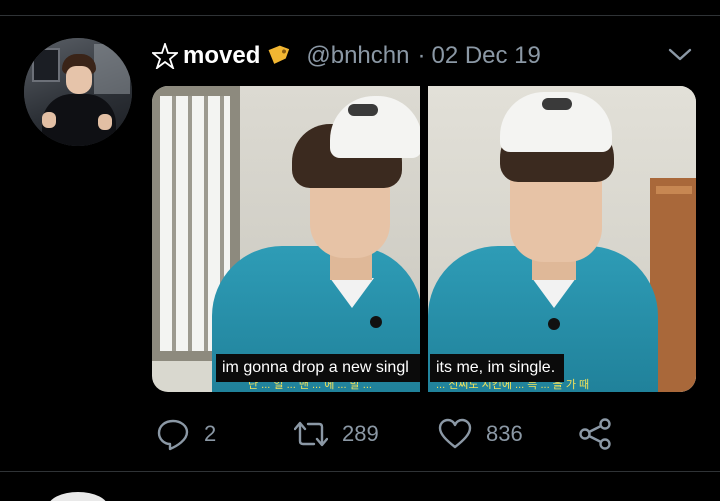 This screenshot has width=720, height=501. What do you see at coordinates (357, 56) in the screenshot?
I see `user-handle: @bnhchn` at bounding box center [357, 56].